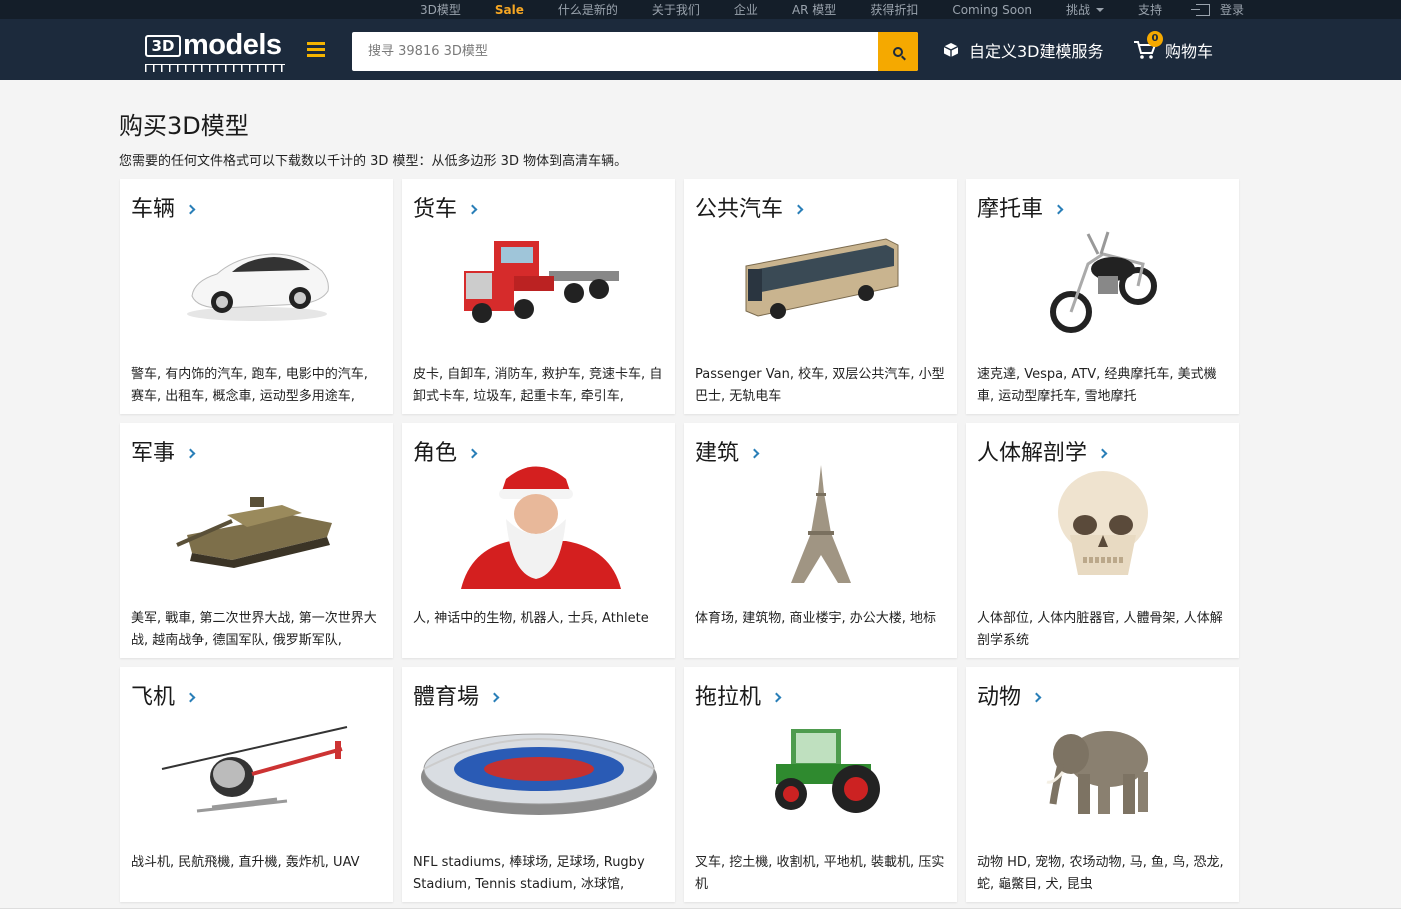 The width and height of the screenshot is (1401, 918). Describe the element at coordinates (256, 769) in the screenshot. I see `helicopter-image` at that location.